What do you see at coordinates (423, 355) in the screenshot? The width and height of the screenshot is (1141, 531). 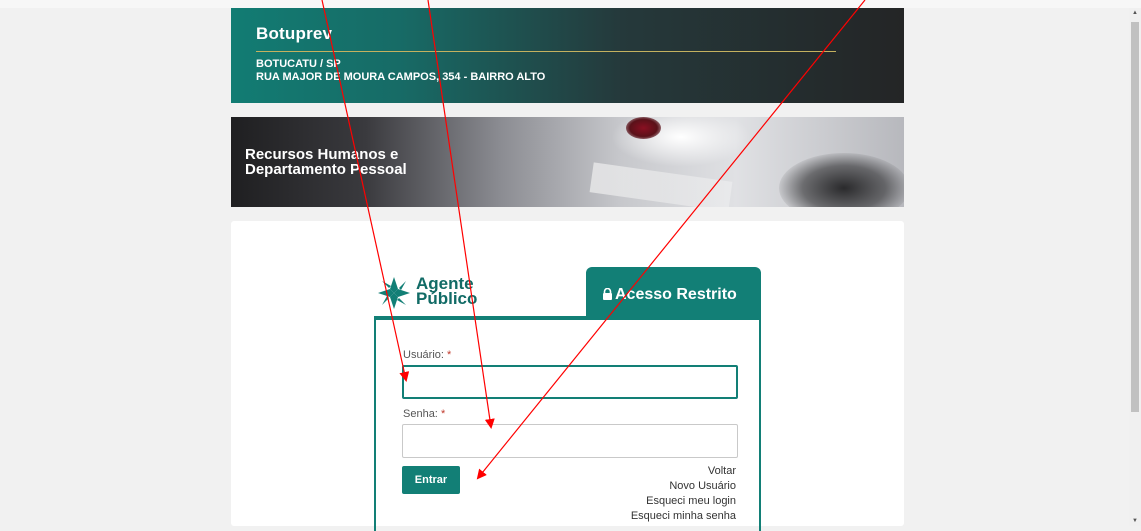 I see `username-label-text: Usuário:` at bounding box center [423, 355].